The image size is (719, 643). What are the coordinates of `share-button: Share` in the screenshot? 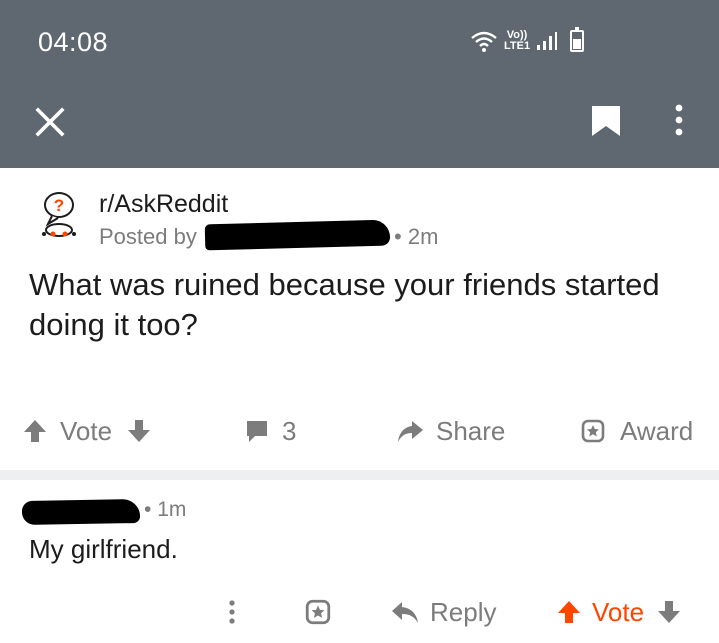 It's located at (450, 431).